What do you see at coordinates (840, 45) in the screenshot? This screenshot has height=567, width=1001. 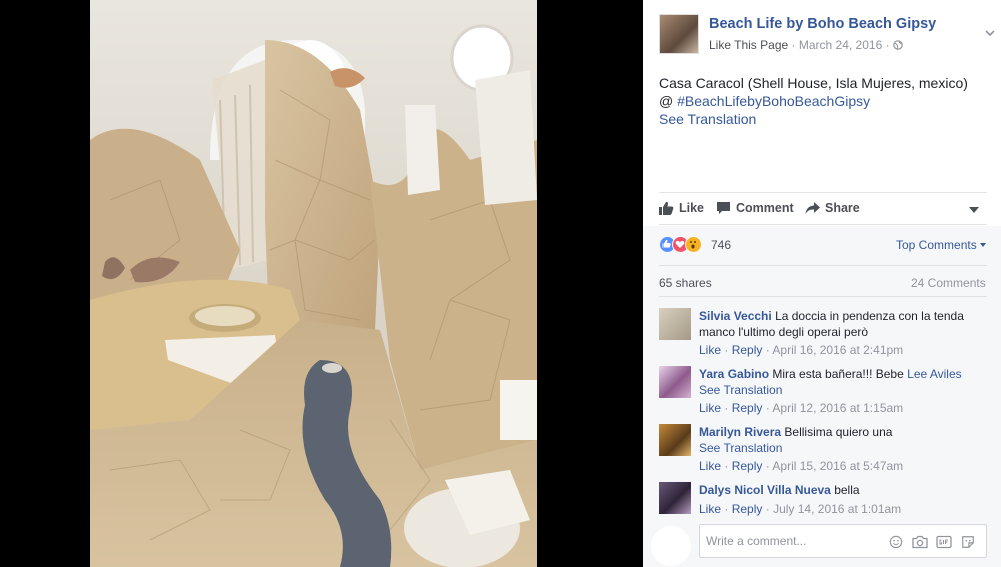 I see `post-date: March 24, 2016` at bounding box center [840, 45].